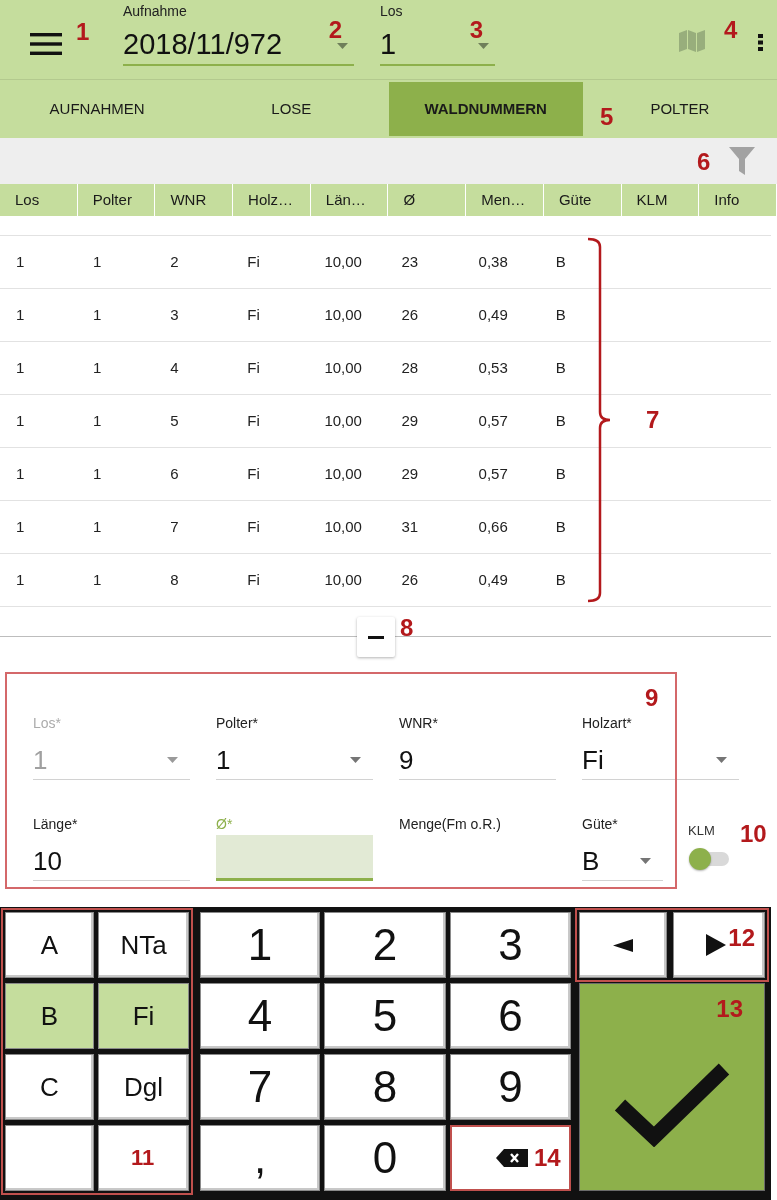 The width and height of the screenshot is (777, 1200). Describe the element at coordinates (291, 109) in the screenshot. I see `tab: LOSE` at that location.